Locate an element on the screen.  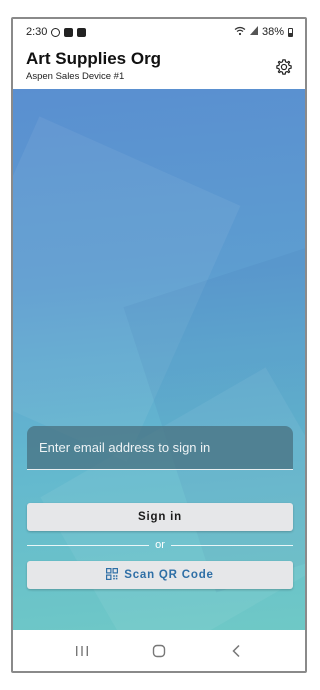
sign-in-button: Sign in is located at coordinates (160, 517).